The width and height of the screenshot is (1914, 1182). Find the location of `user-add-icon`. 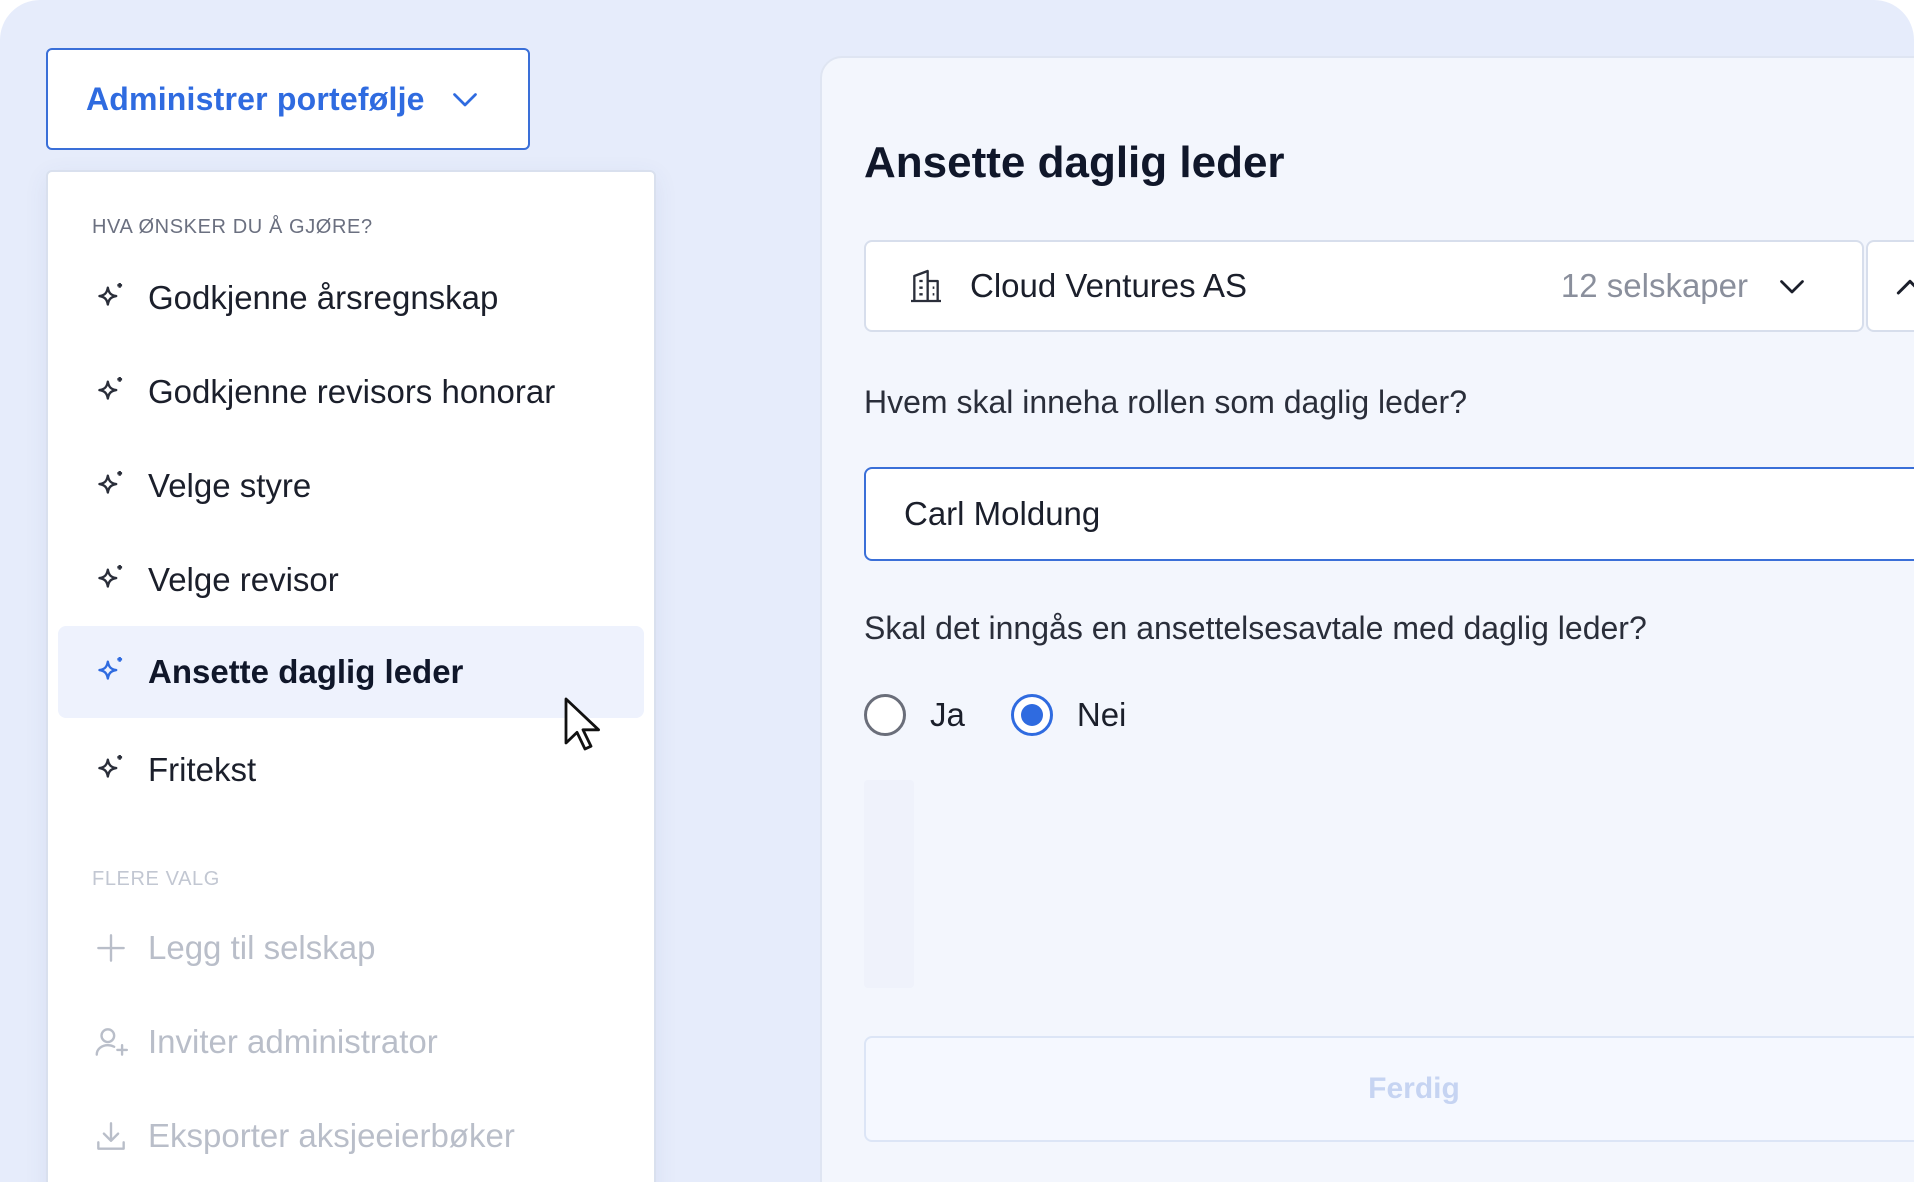

user-add-icon is located at coordinates (112, 1042).